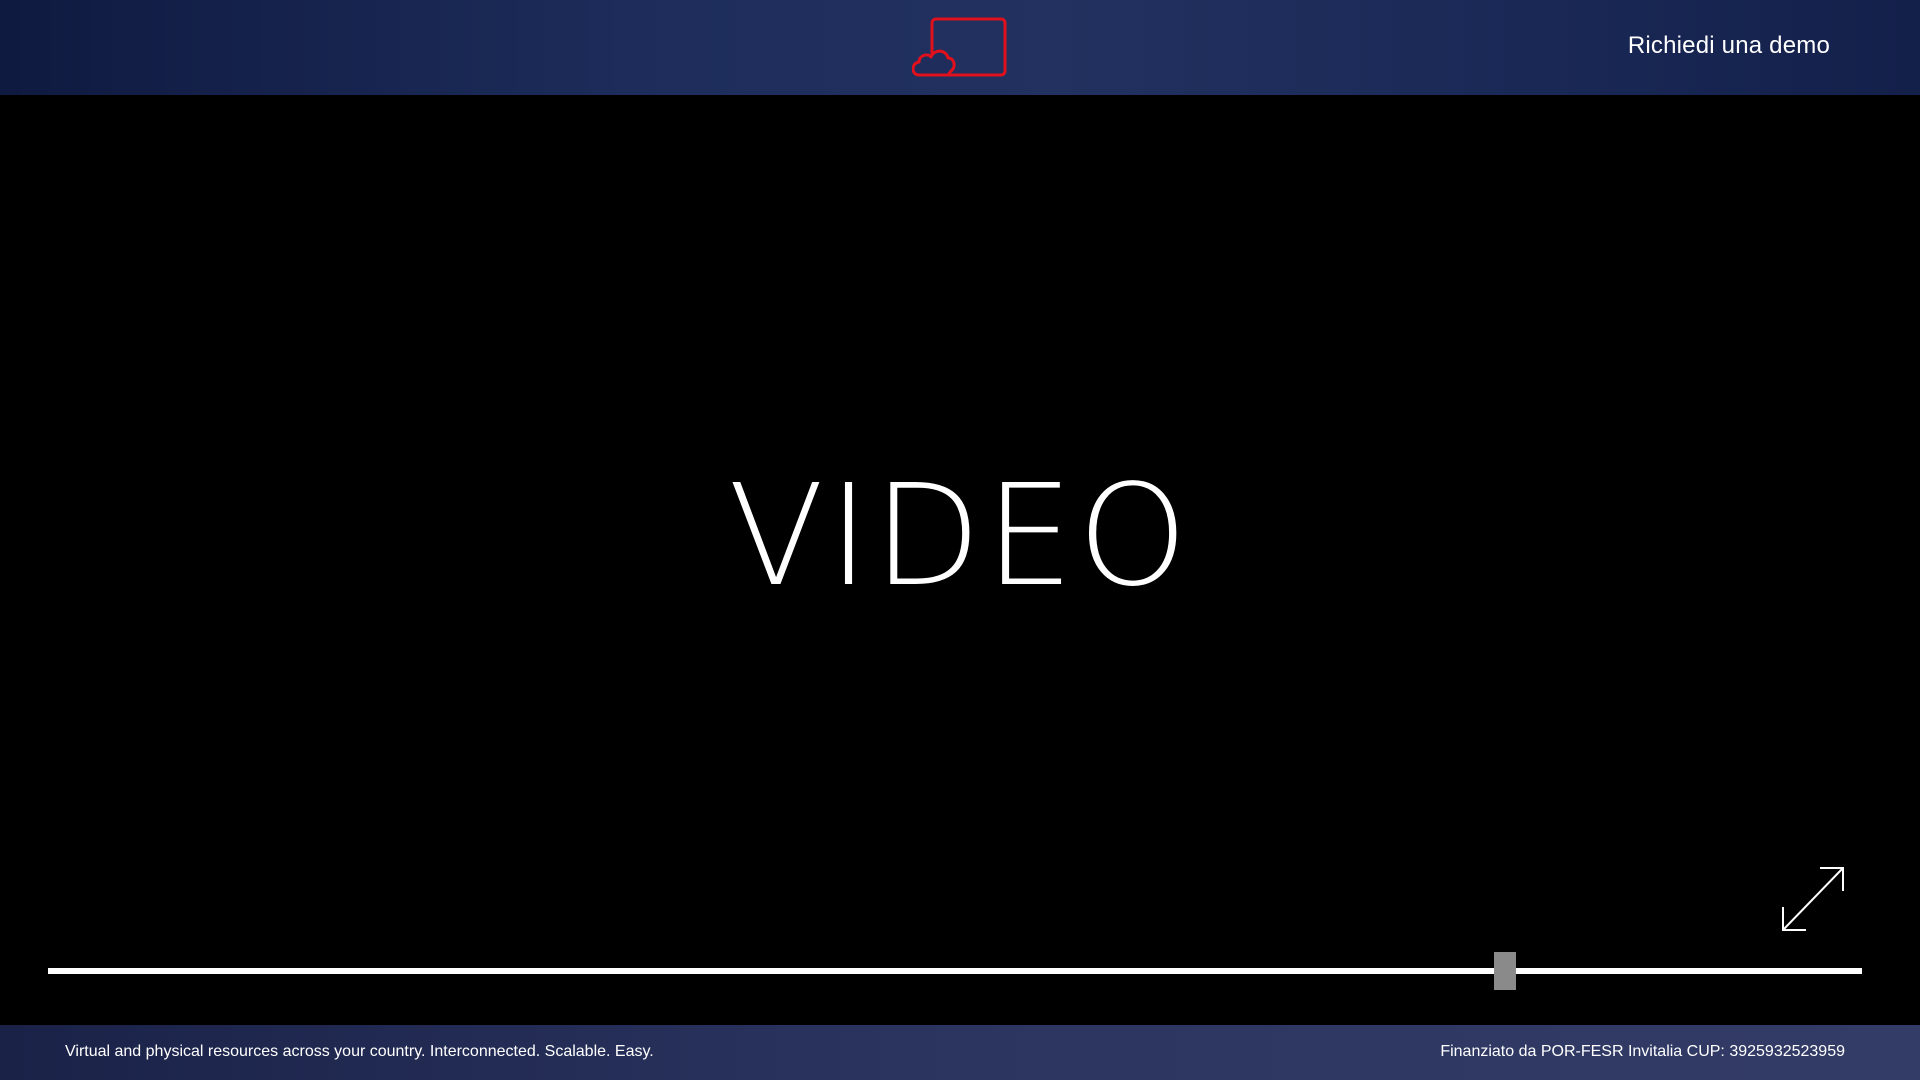 This screenshot has height=1080, width=1920. What do you see at coordinates (1504, 971) in the screenshot?
I see `seek-handle` at bounding box center [1504, 971].